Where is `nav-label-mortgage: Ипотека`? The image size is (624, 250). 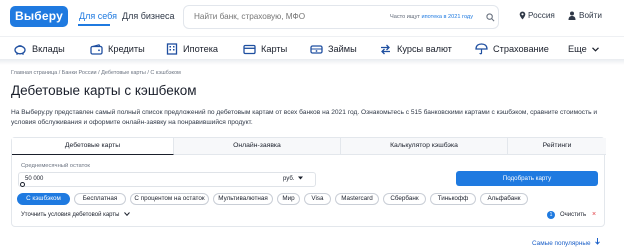 nav-label-mortgage: Ипотека is located at coordinates (201, 49).